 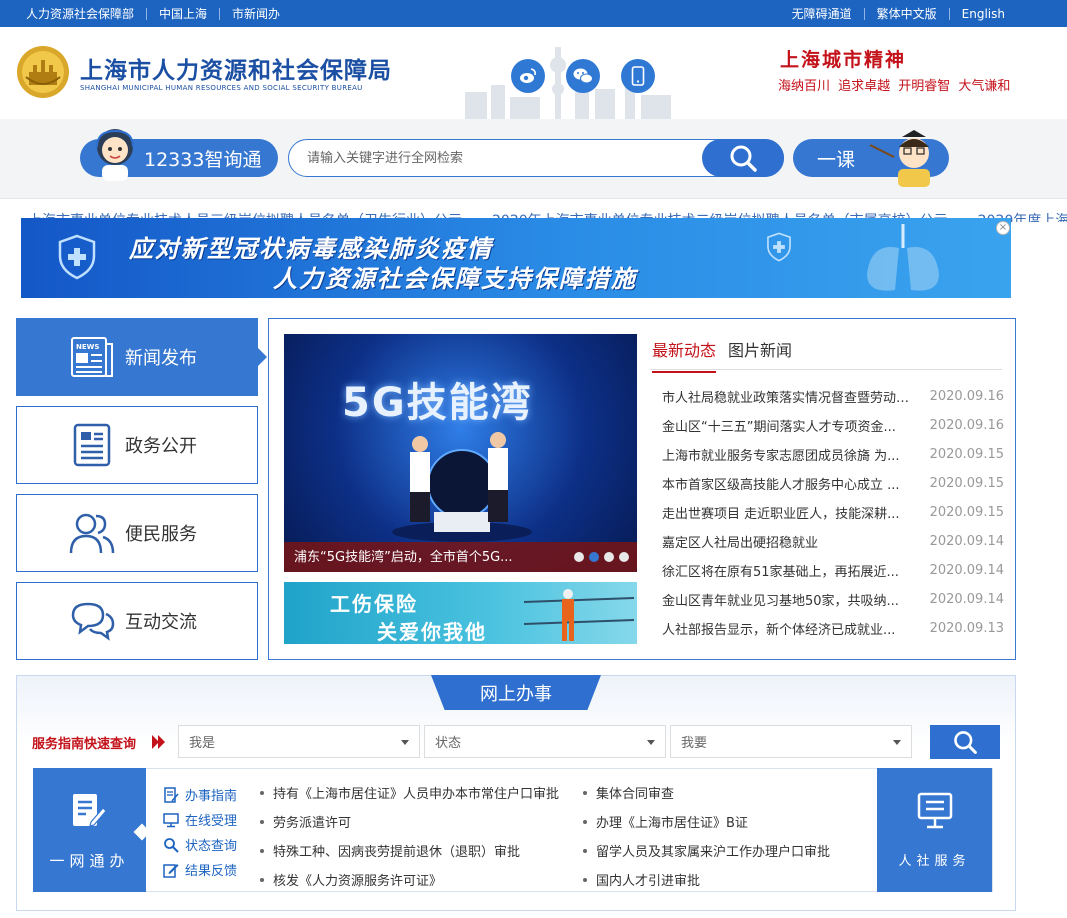 I want to click on weibo-icon, so click(x=528, y=75).